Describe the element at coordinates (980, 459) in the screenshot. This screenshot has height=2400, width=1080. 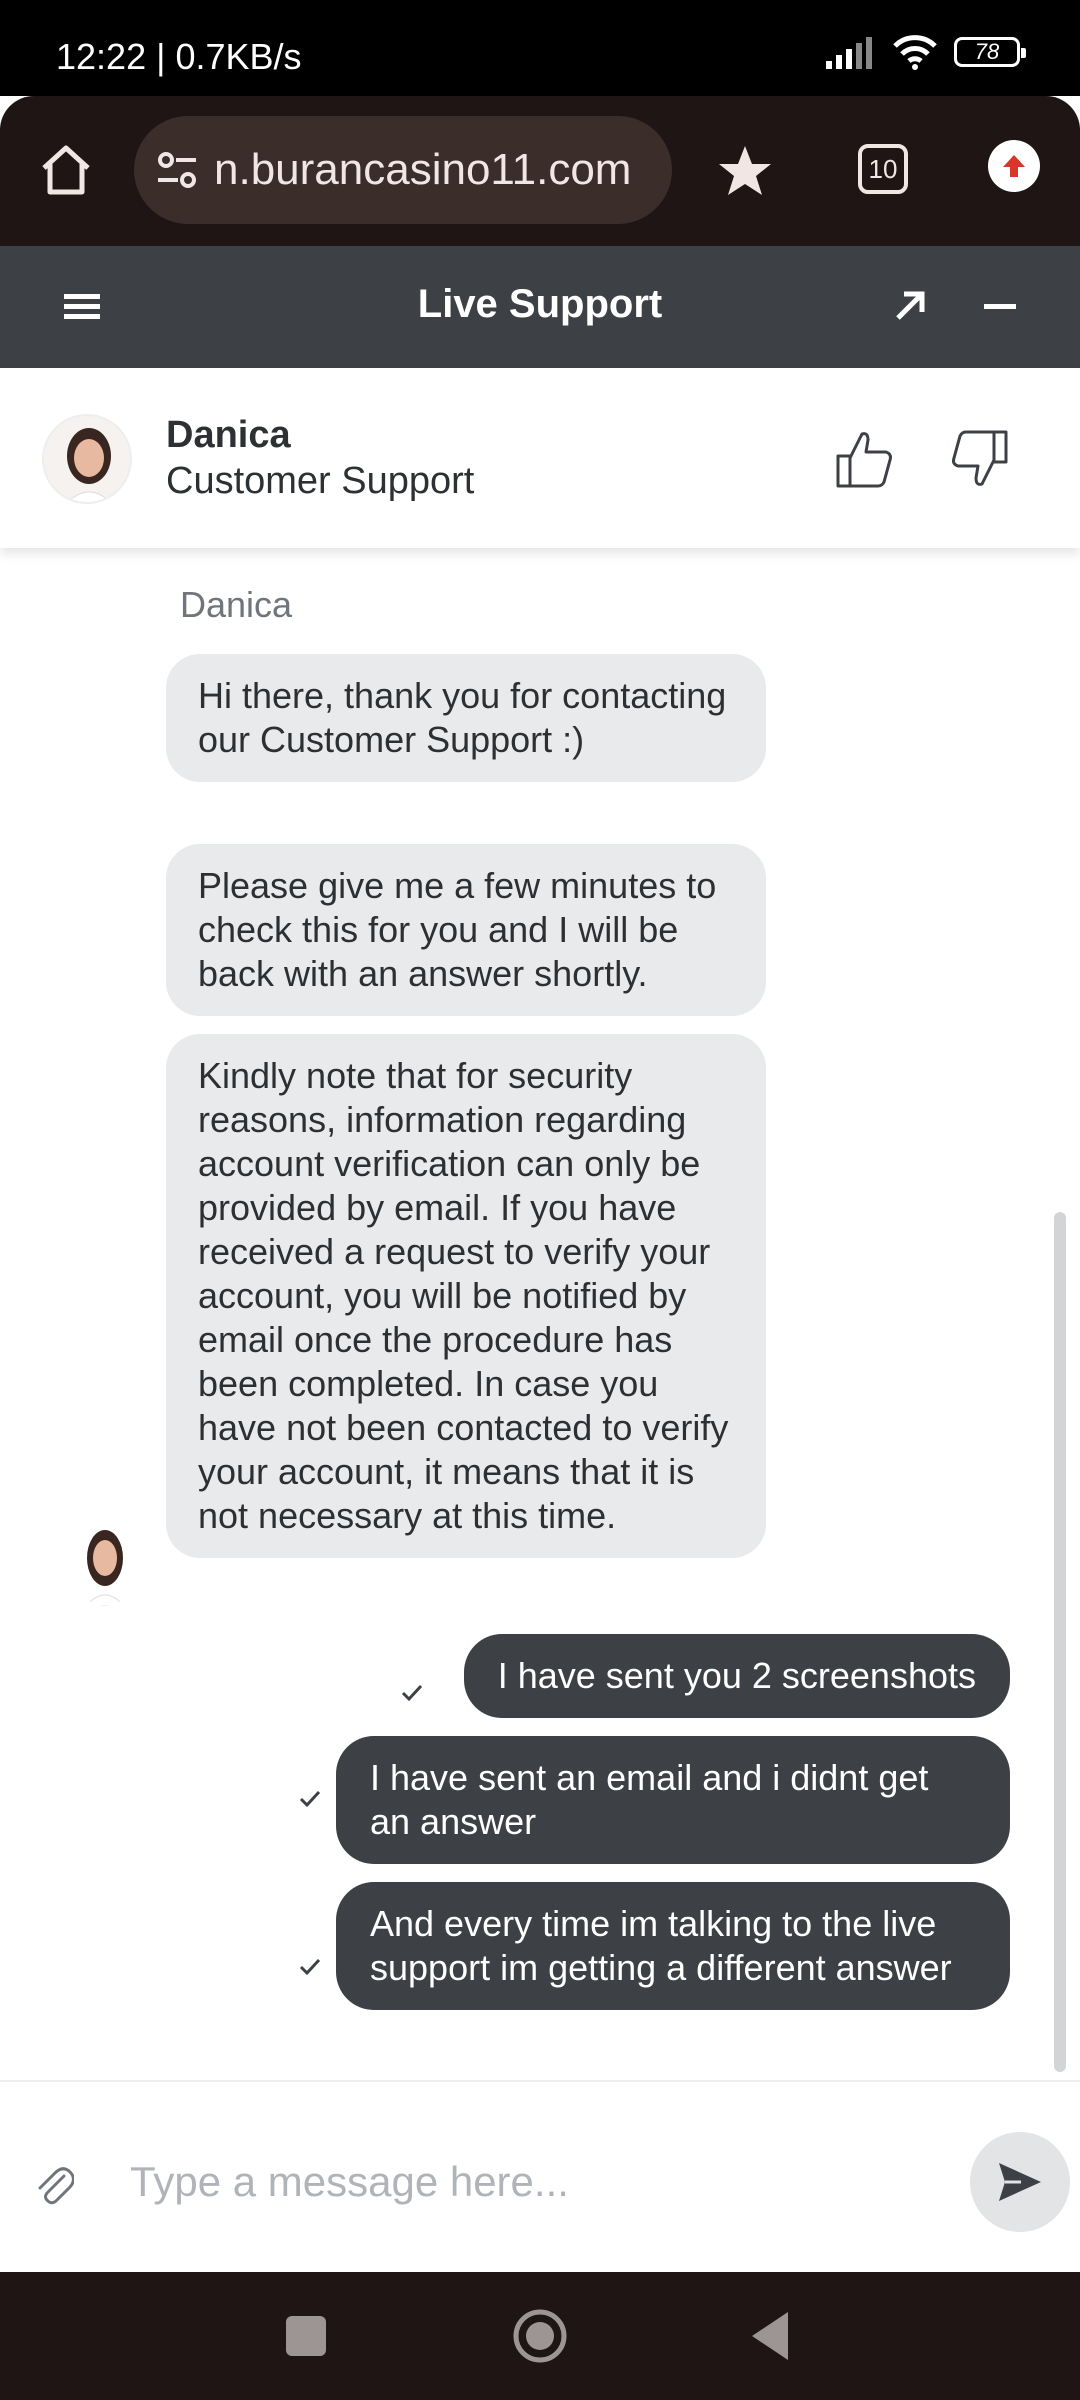
I see `thumbs-down-icon` at that location.